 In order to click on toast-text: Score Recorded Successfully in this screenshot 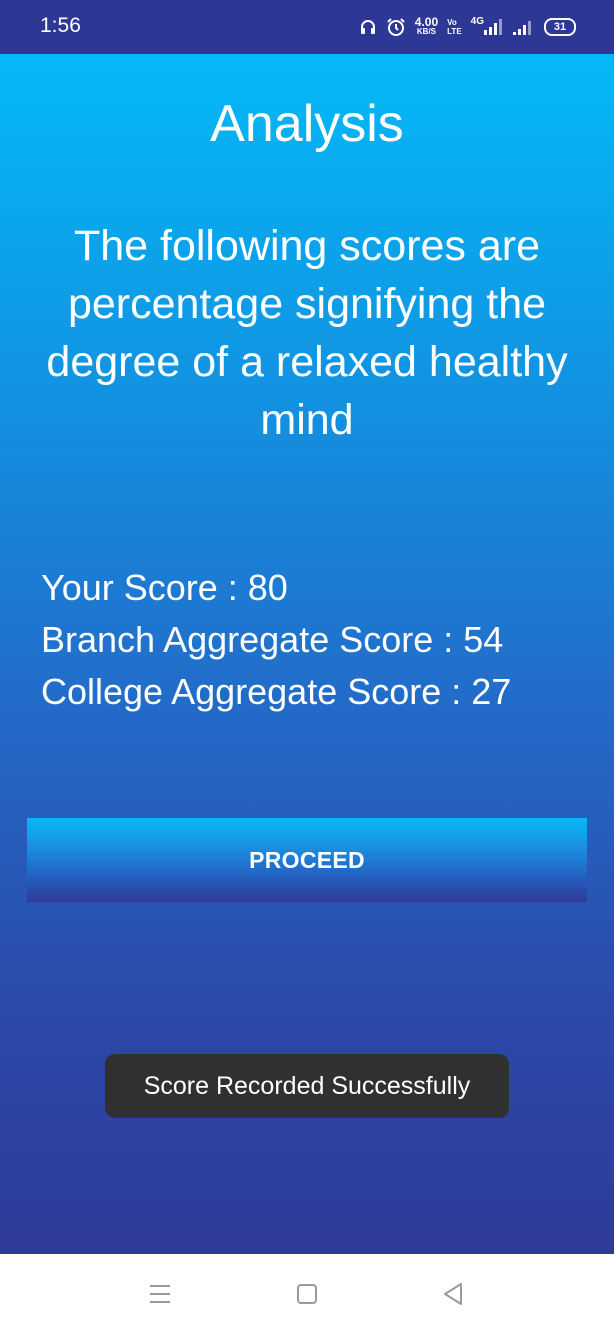, I will do `click(307, 1085)`.